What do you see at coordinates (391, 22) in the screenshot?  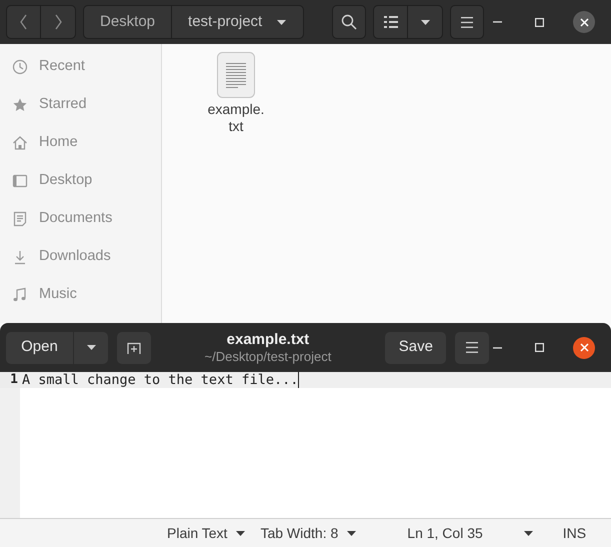 I see `list-icon` at bounding box center [391, 22].